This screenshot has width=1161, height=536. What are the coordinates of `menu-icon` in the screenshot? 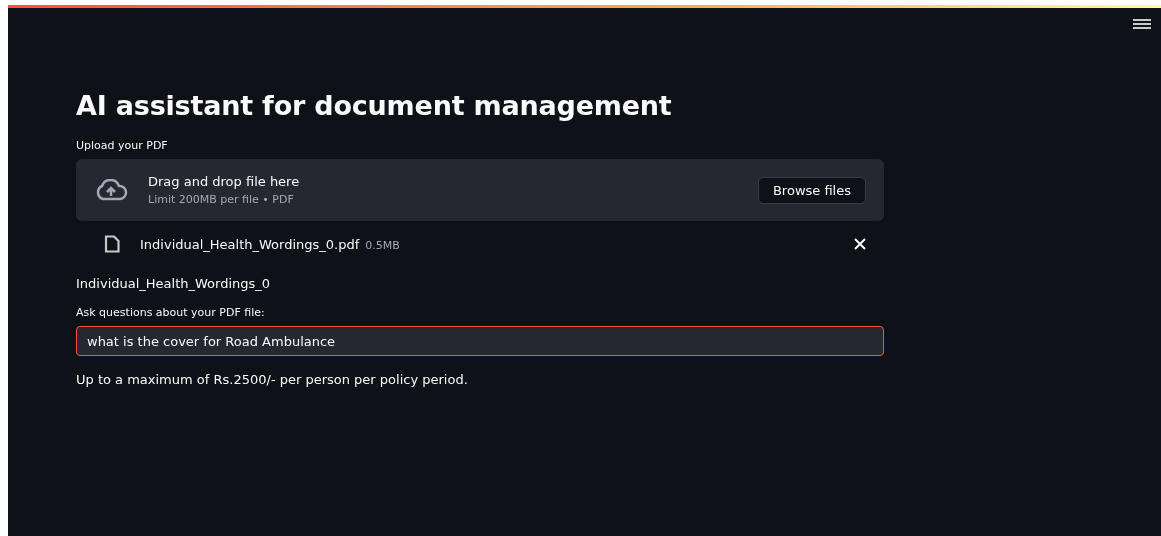 It's located at (1142, 24).